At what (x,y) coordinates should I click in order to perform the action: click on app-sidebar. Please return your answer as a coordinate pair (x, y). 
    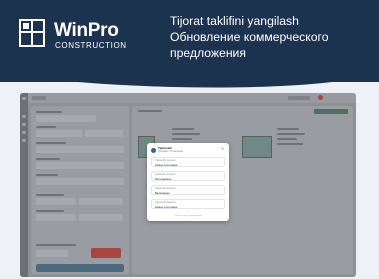
    Looking at the image, I should click on (24, 185).